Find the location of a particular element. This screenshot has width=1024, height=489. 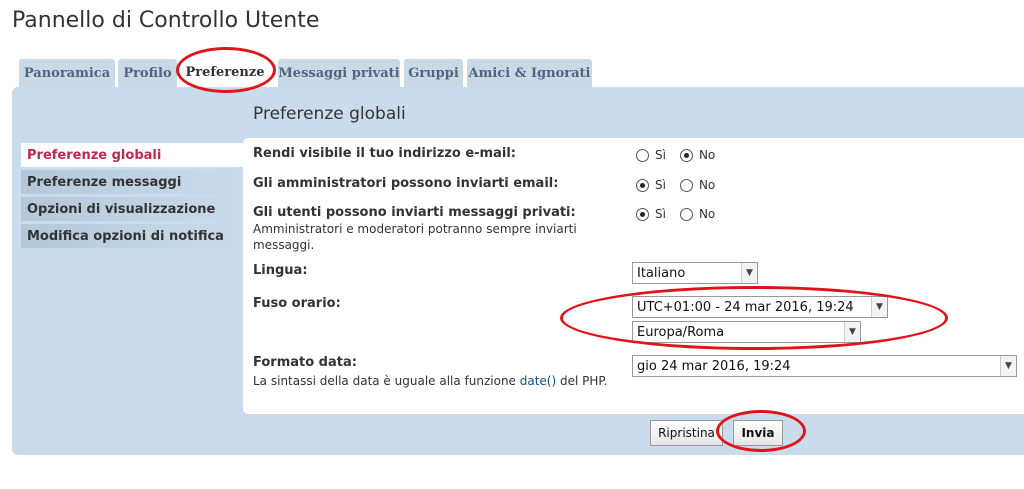

tab-messaggi-privati: Messaggi privati is located at coordinates (339, 73).